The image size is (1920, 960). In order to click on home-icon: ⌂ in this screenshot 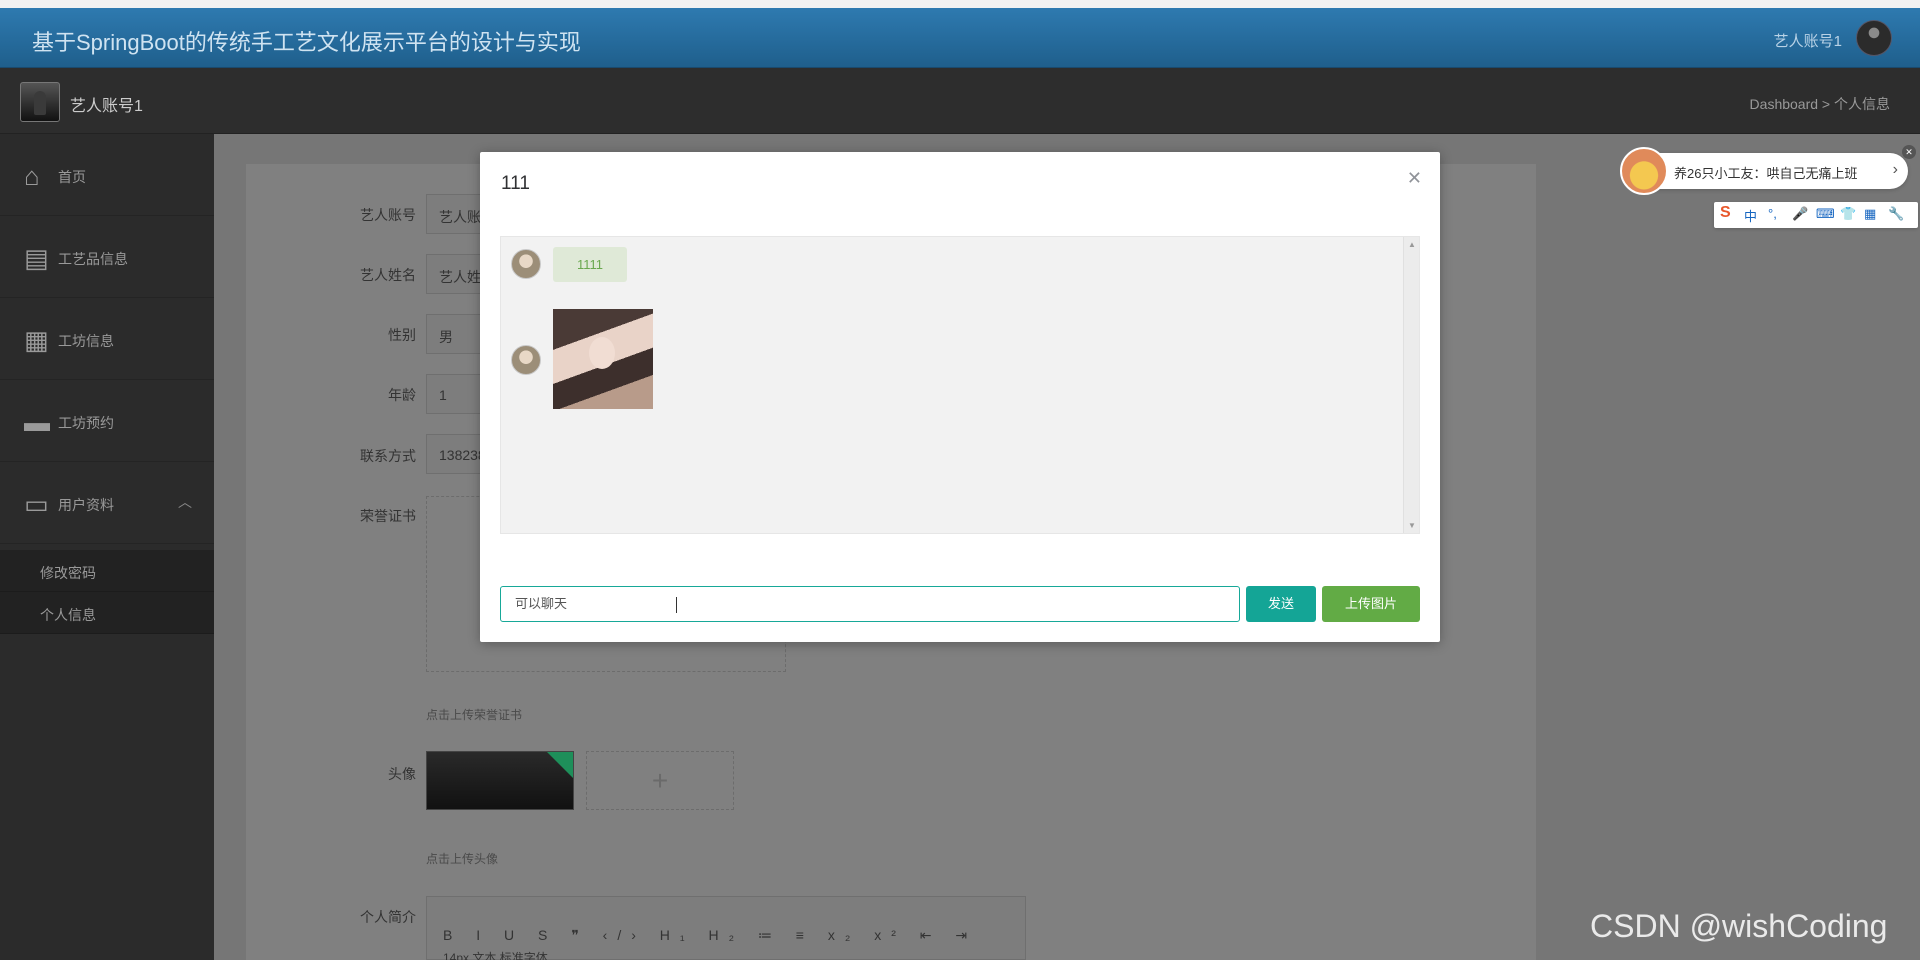, I will do `click(32, 176)`.